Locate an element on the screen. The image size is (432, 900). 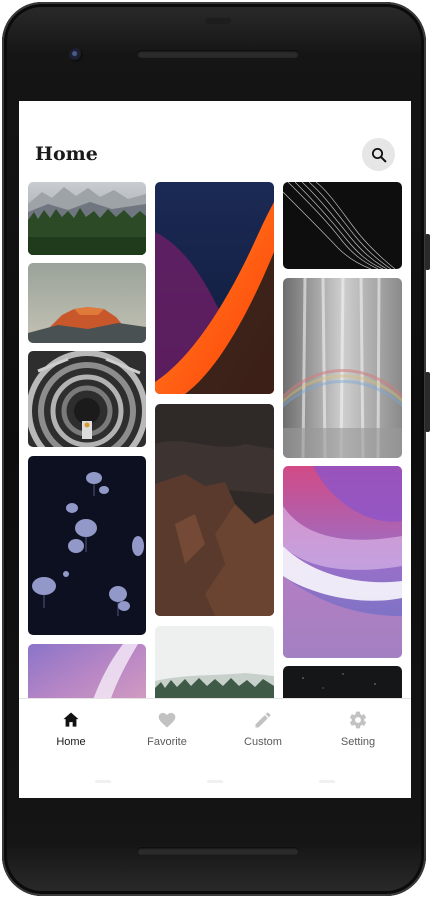
gear-icon is located at coordinates (358, 720).